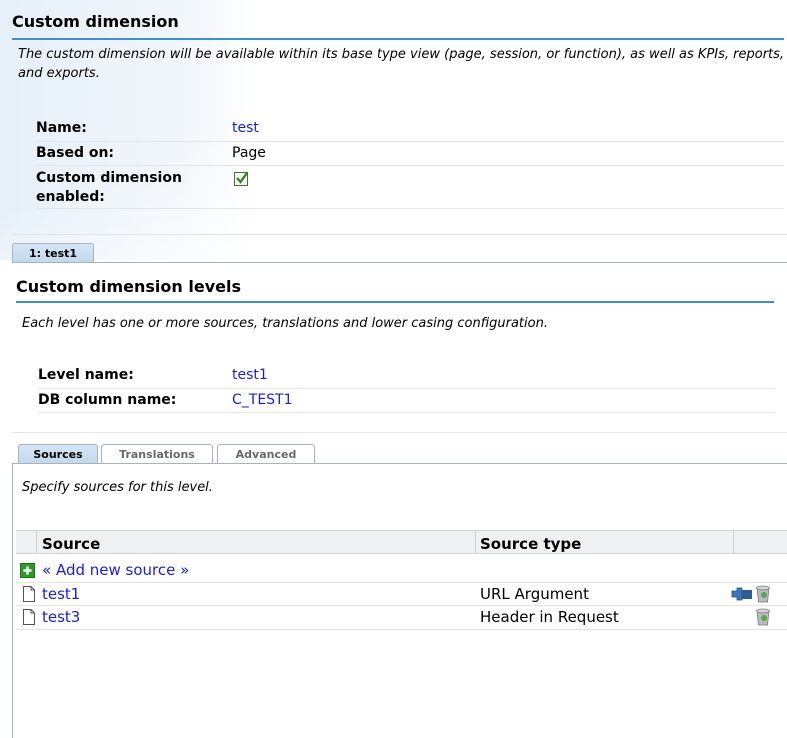 The width and height of the screenshot is (787, 738). What do you see at coordinates (250, 375) in the screenshot?
I see `level-name-value: test1` at bounding box center [250, 375].